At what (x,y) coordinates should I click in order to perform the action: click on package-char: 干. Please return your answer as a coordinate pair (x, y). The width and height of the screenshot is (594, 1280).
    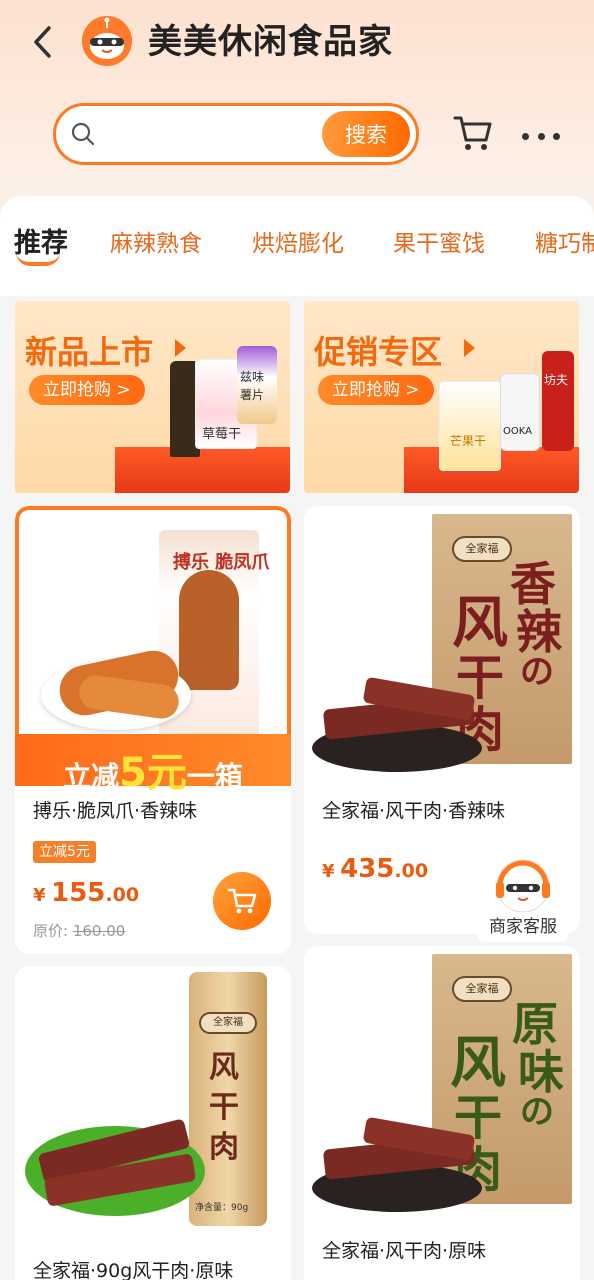
    Looking at the image, I should click on (224, 1107).